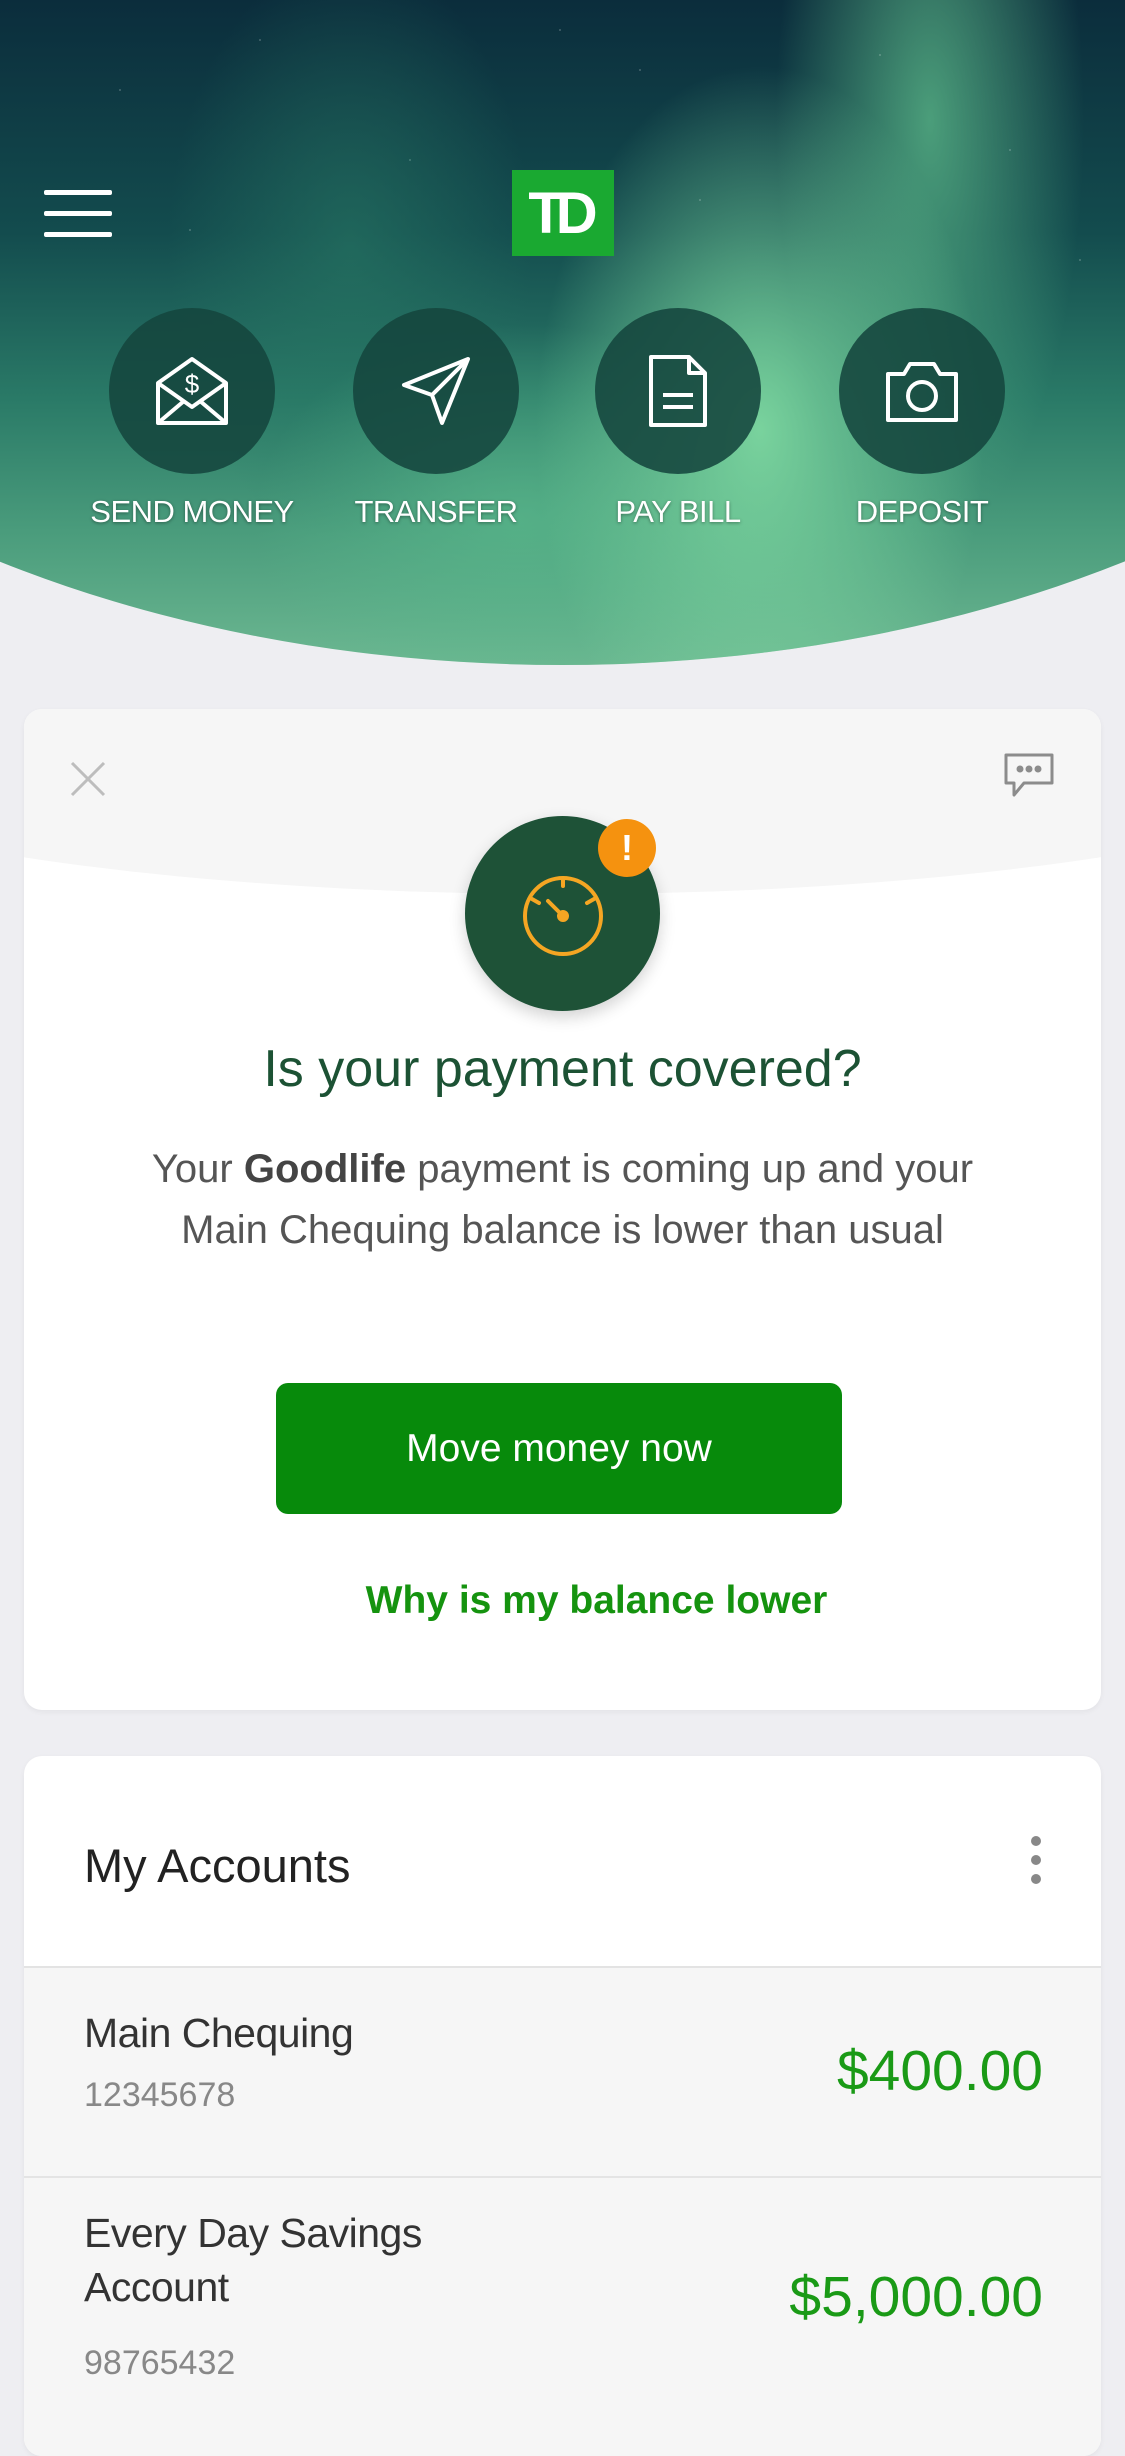 The width and height of the screenshot is (1125, 2456). Describe the element at coordinates (325, 1169) in the screenshot. I see `alert-payee: Goodlife` at that location.